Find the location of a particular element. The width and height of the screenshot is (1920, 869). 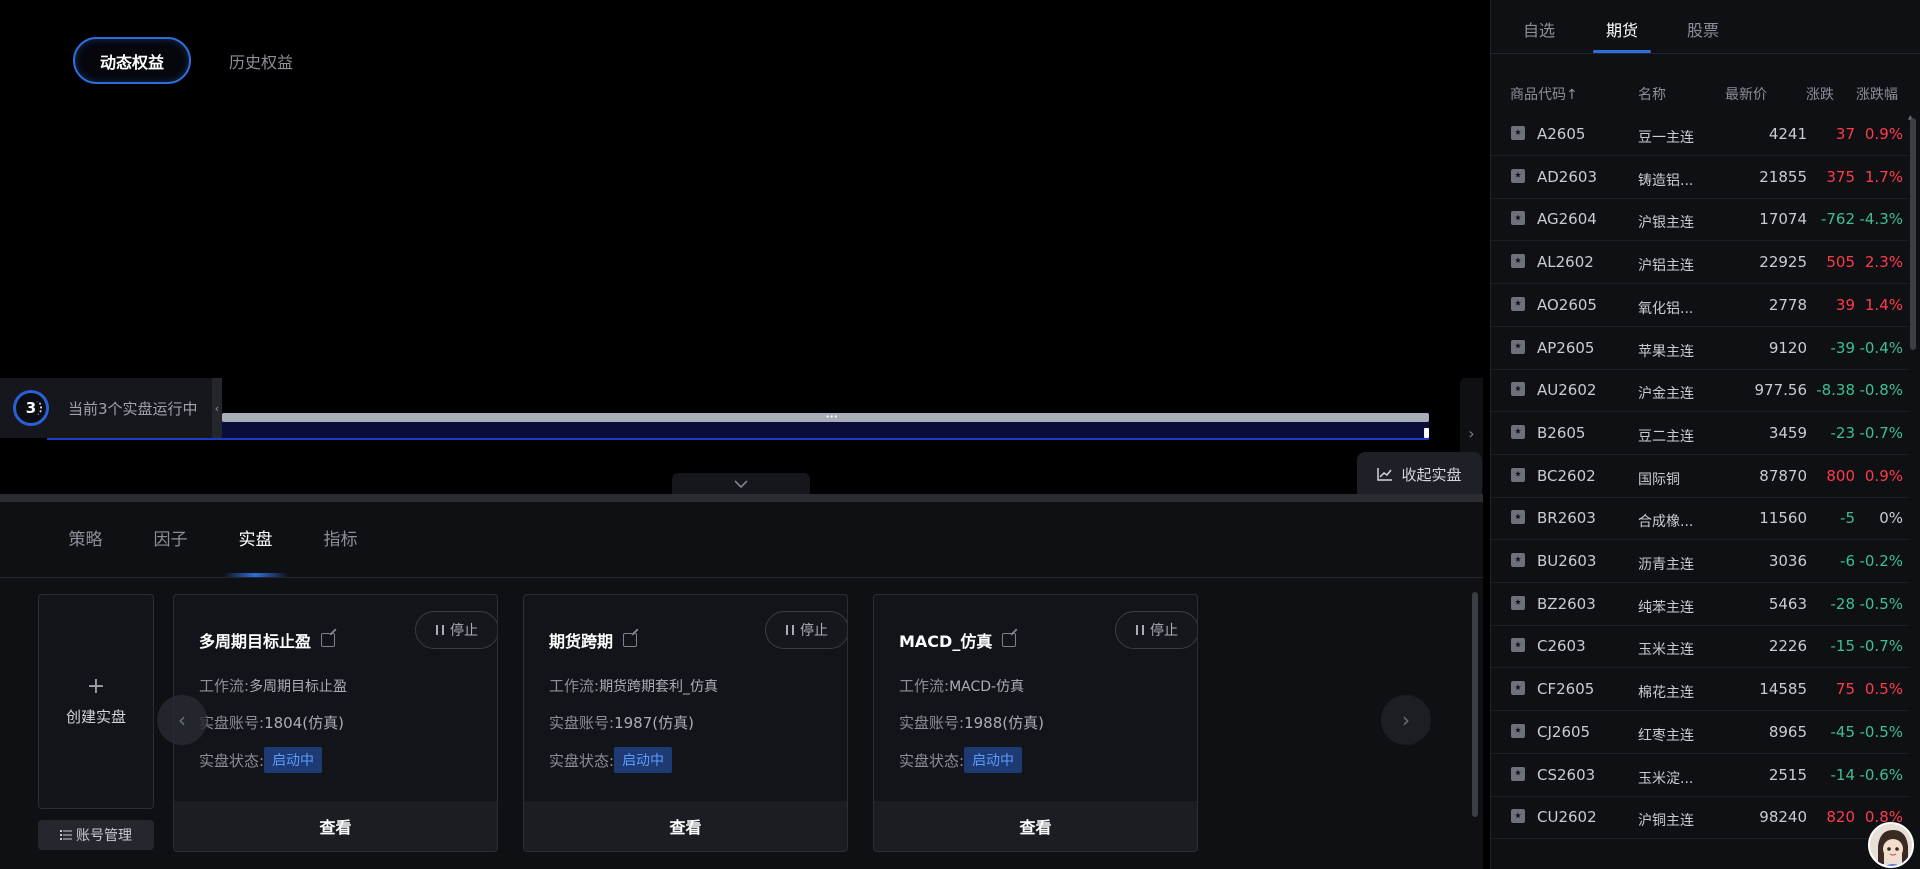

quote-row: CU2602 沪铜主连 98240 820 0.8% is located at coordinates (1700, 818).